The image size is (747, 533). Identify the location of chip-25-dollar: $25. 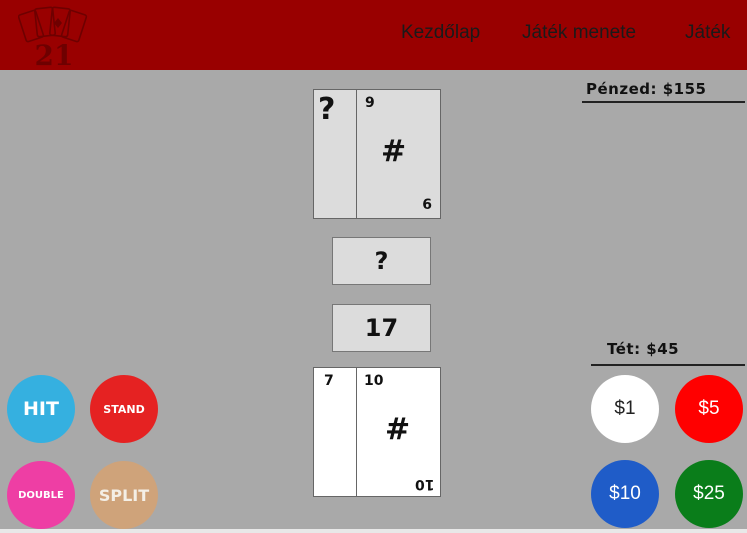
(709, 494).